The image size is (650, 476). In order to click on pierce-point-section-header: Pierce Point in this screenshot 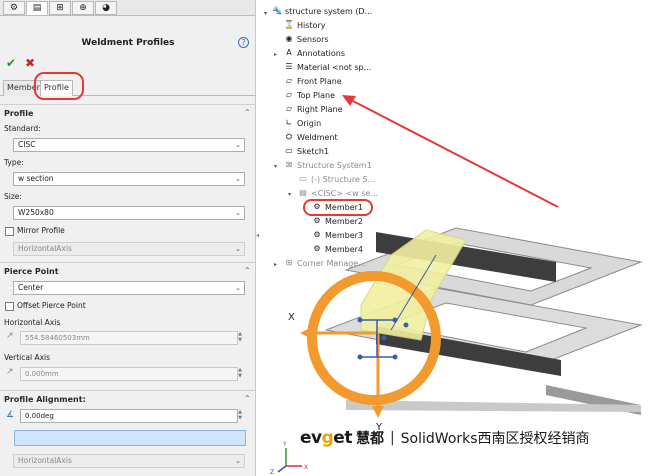, I will do `click(31, 271)`.